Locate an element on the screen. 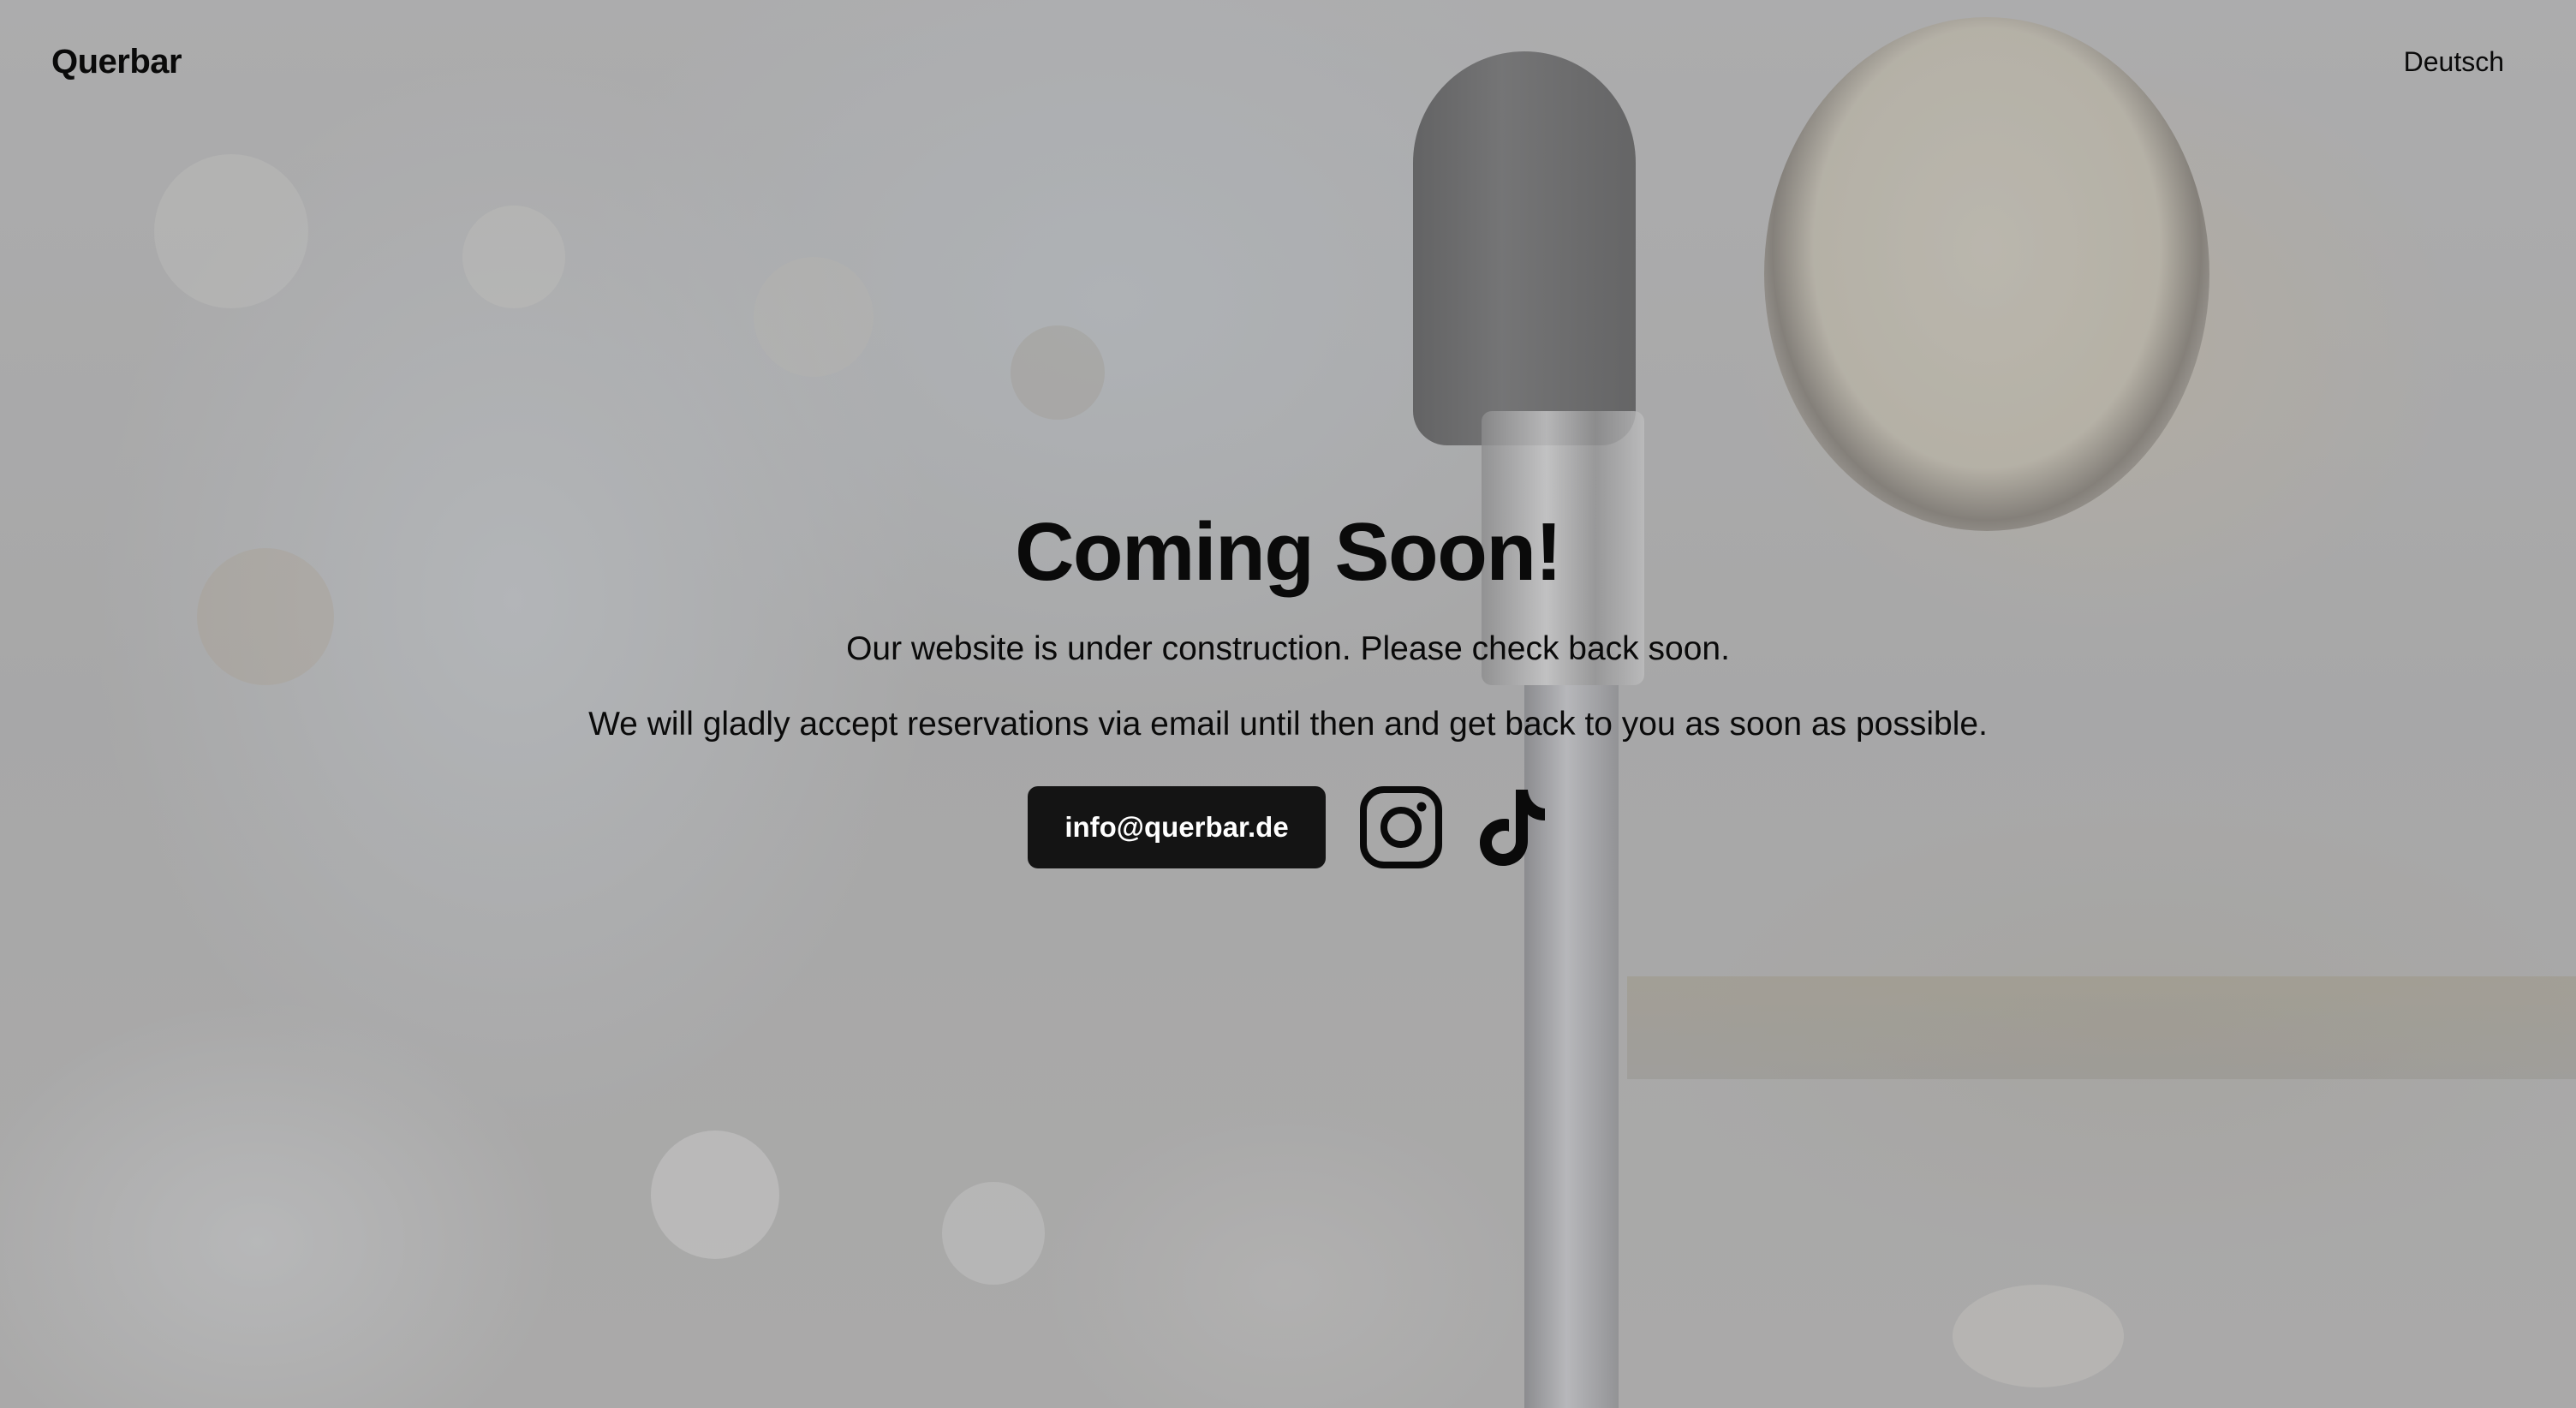  instagram-icon is located at coordinates (1401, 827).